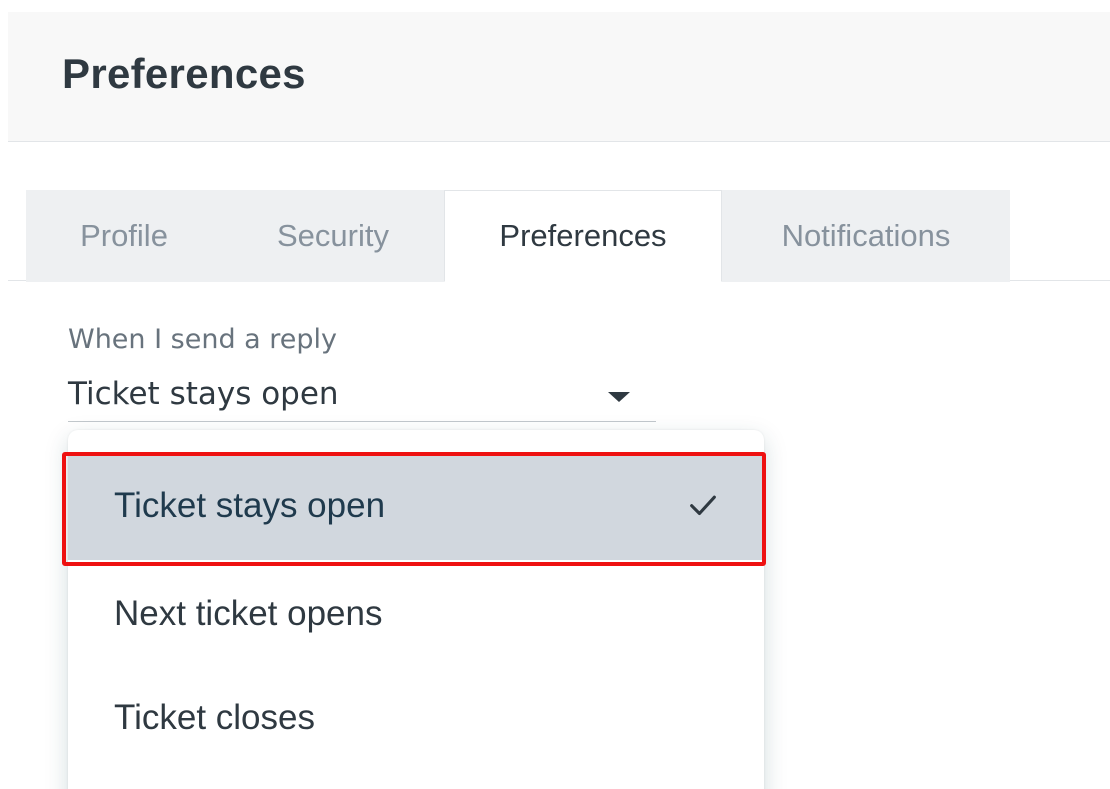  I want to click on tab-security: Security, so click(333, 236).